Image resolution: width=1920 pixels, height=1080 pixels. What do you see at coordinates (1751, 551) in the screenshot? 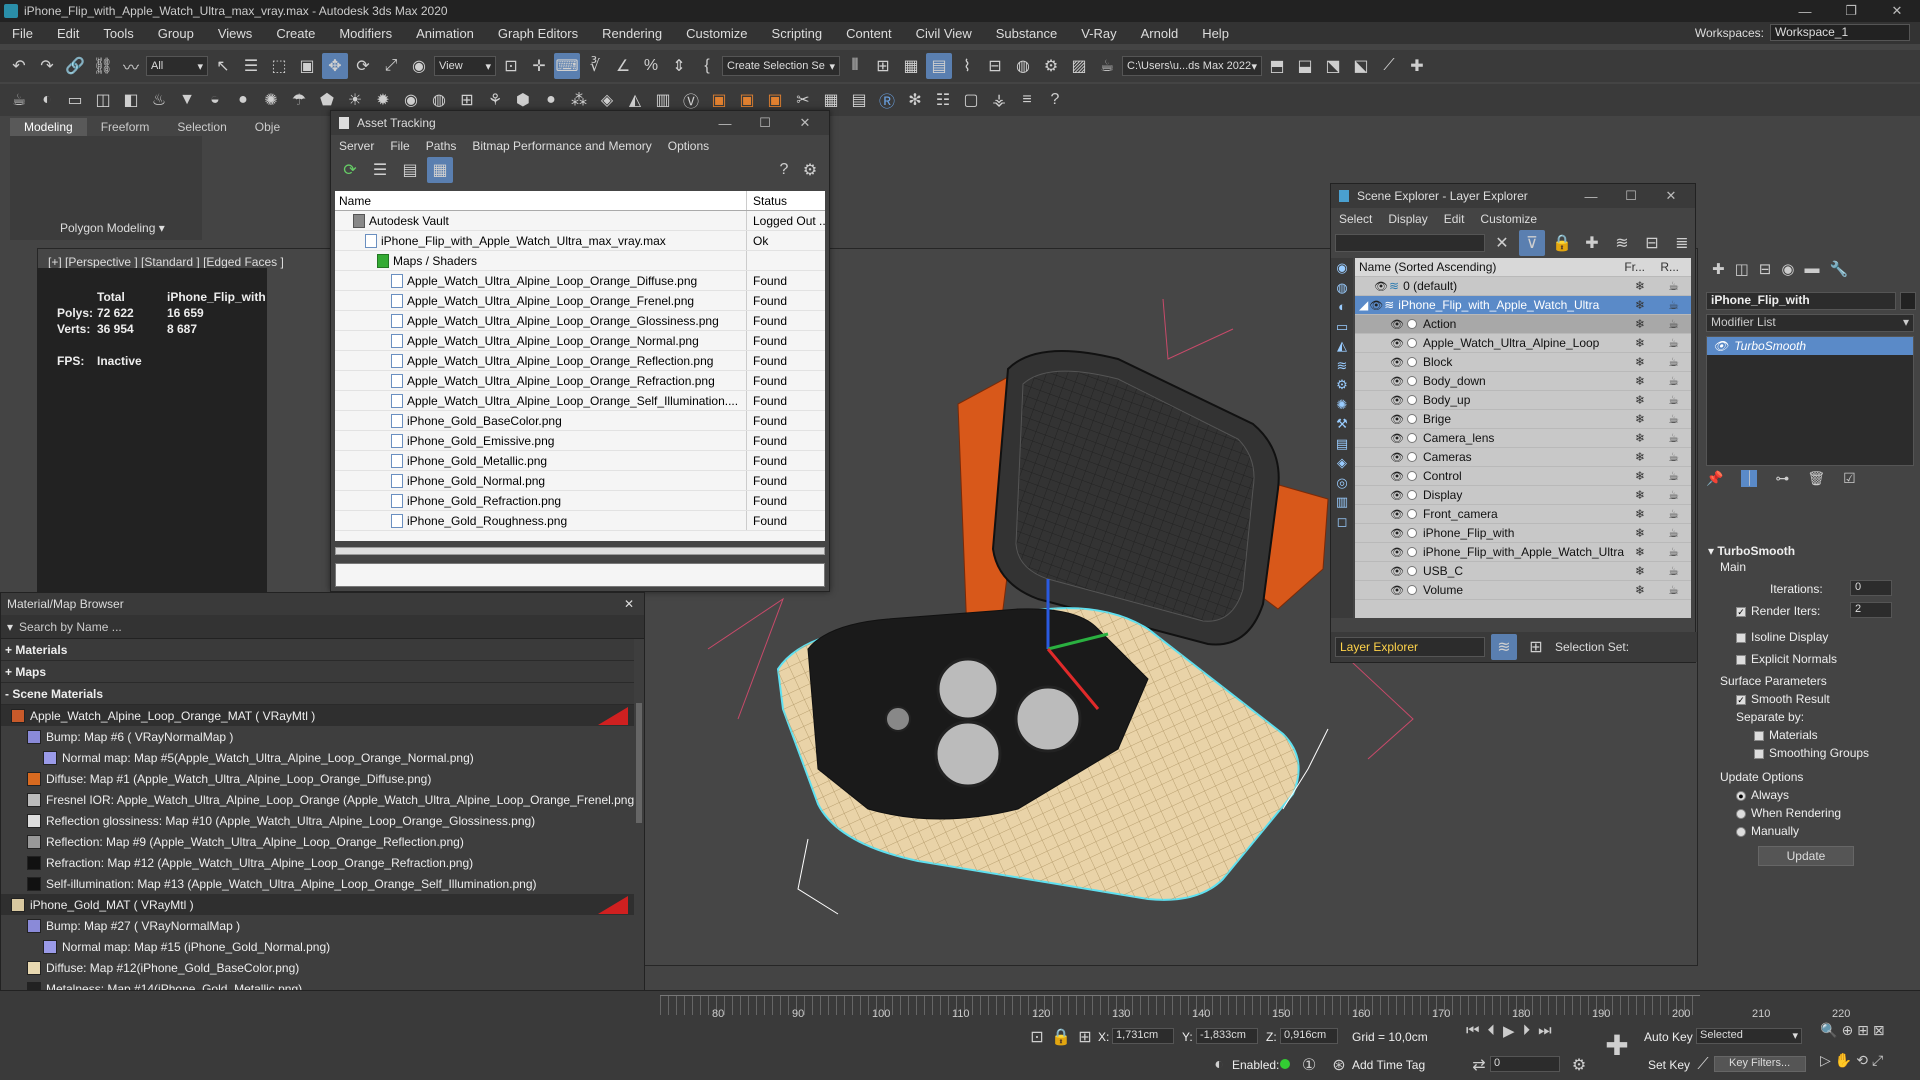
I see `turbosmooth-rollout: ▾ TurboSmooth` at bounding box center [1751, 551].